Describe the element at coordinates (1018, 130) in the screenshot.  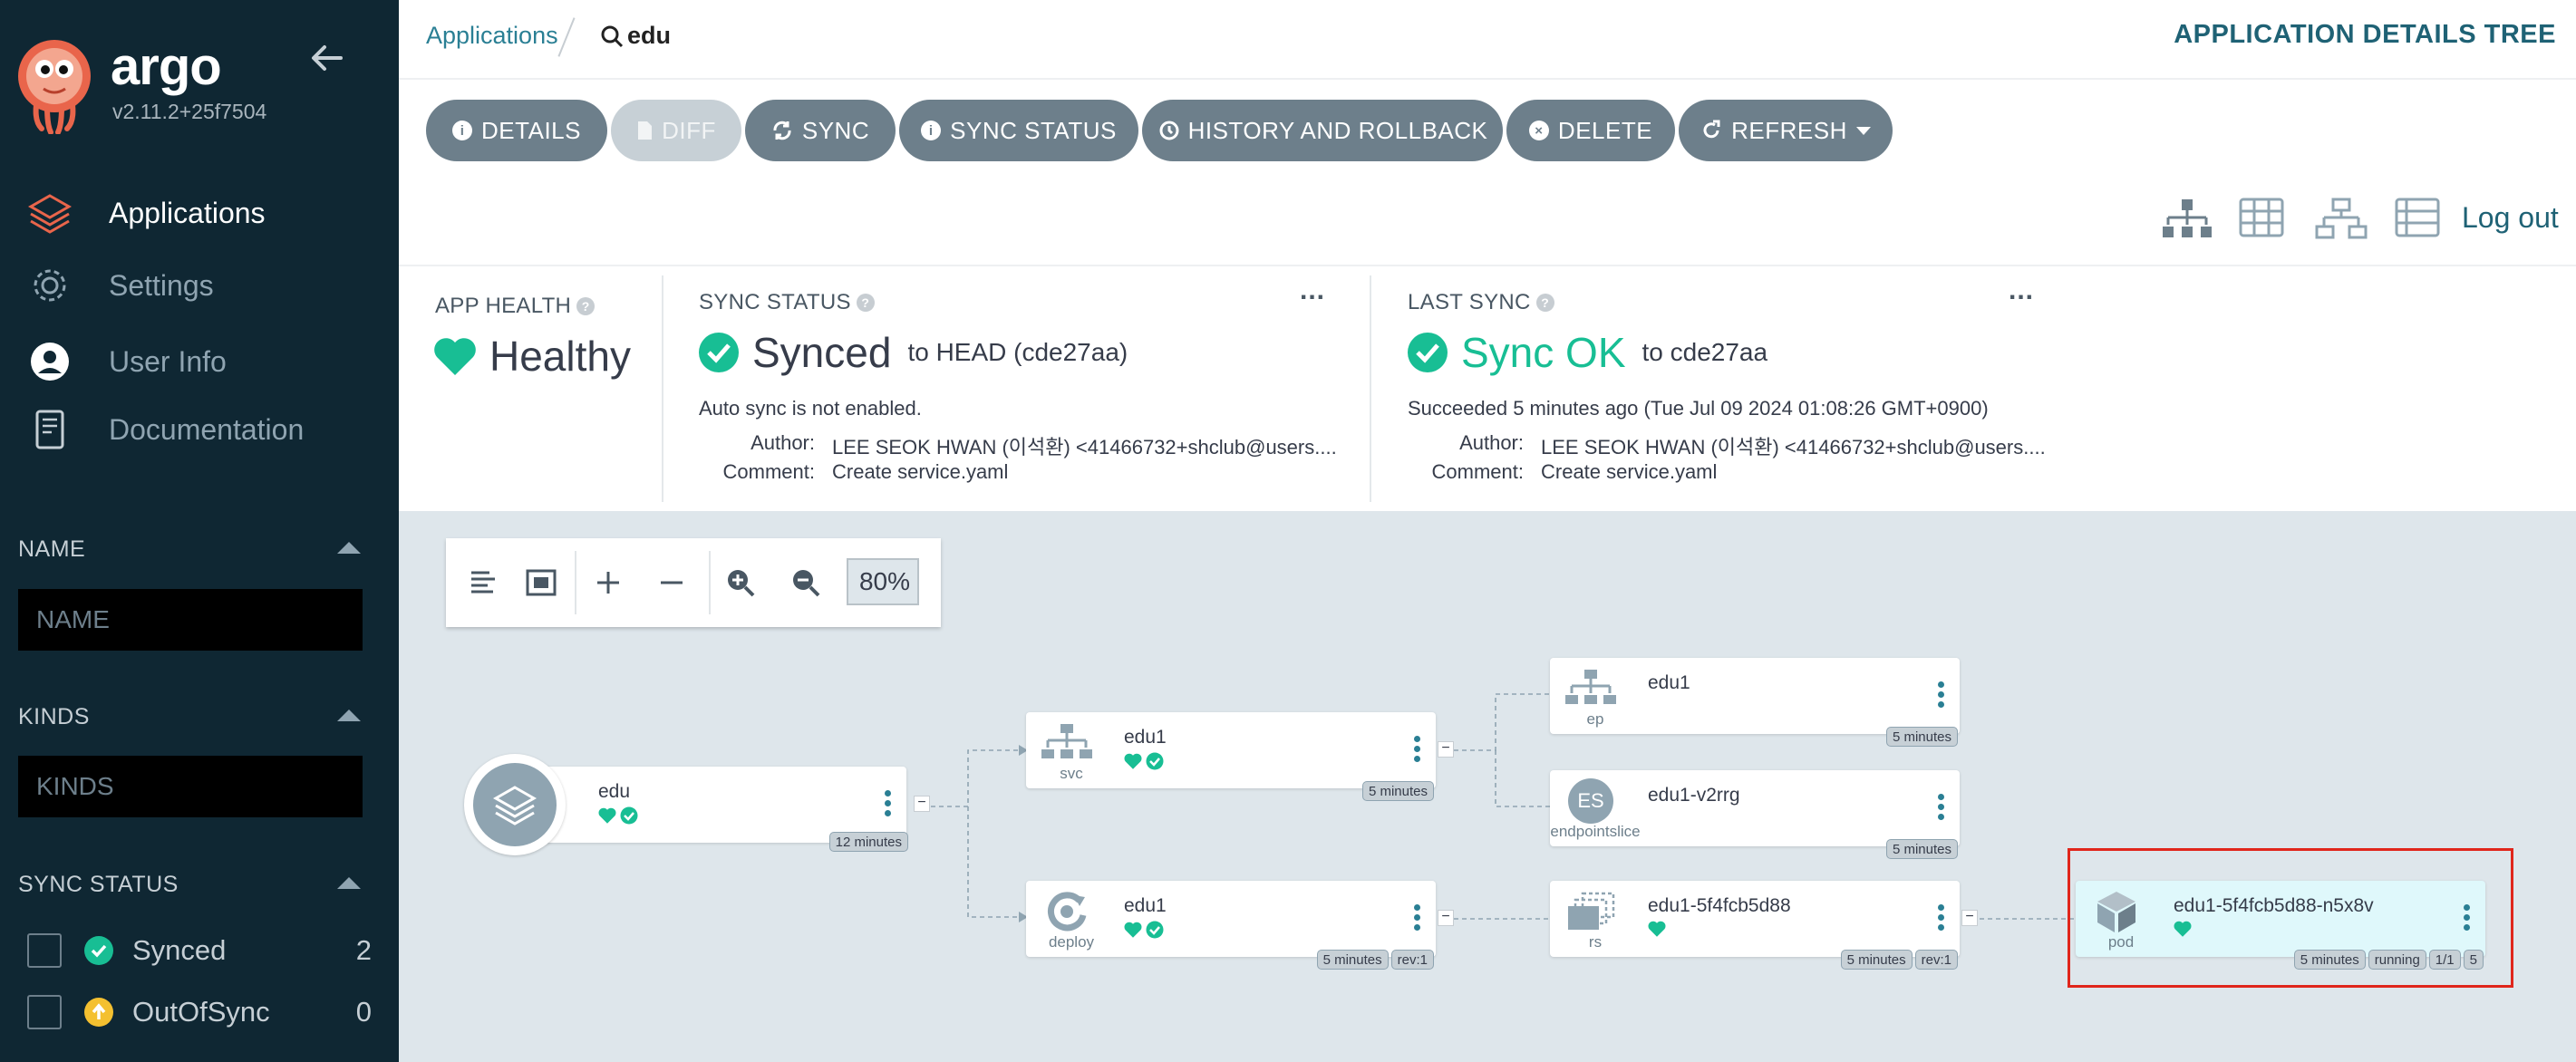
I see `sync-status-button: i SYNC STATUS` at that location.